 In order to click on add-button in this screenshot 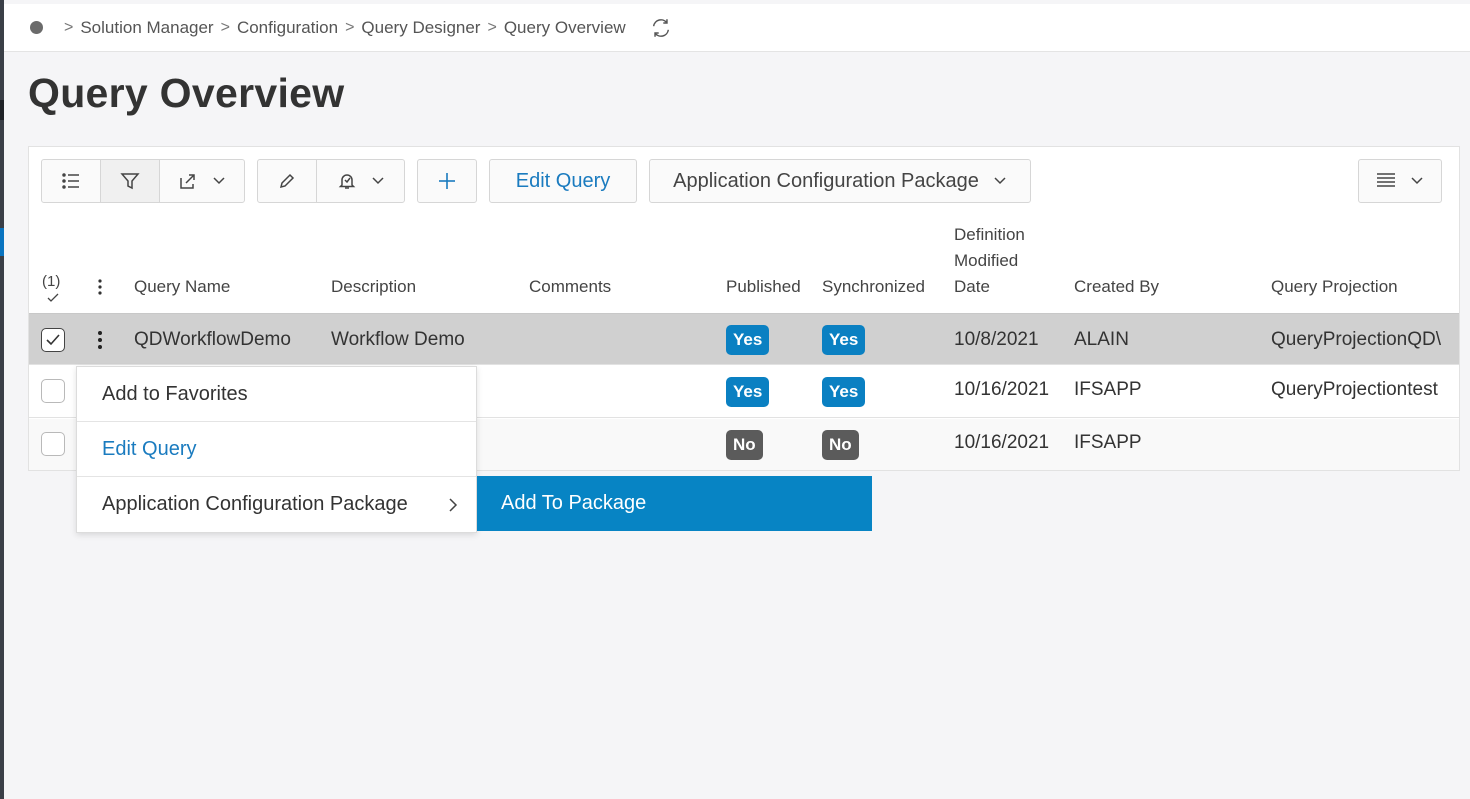, I will do `click(447, 181)`.